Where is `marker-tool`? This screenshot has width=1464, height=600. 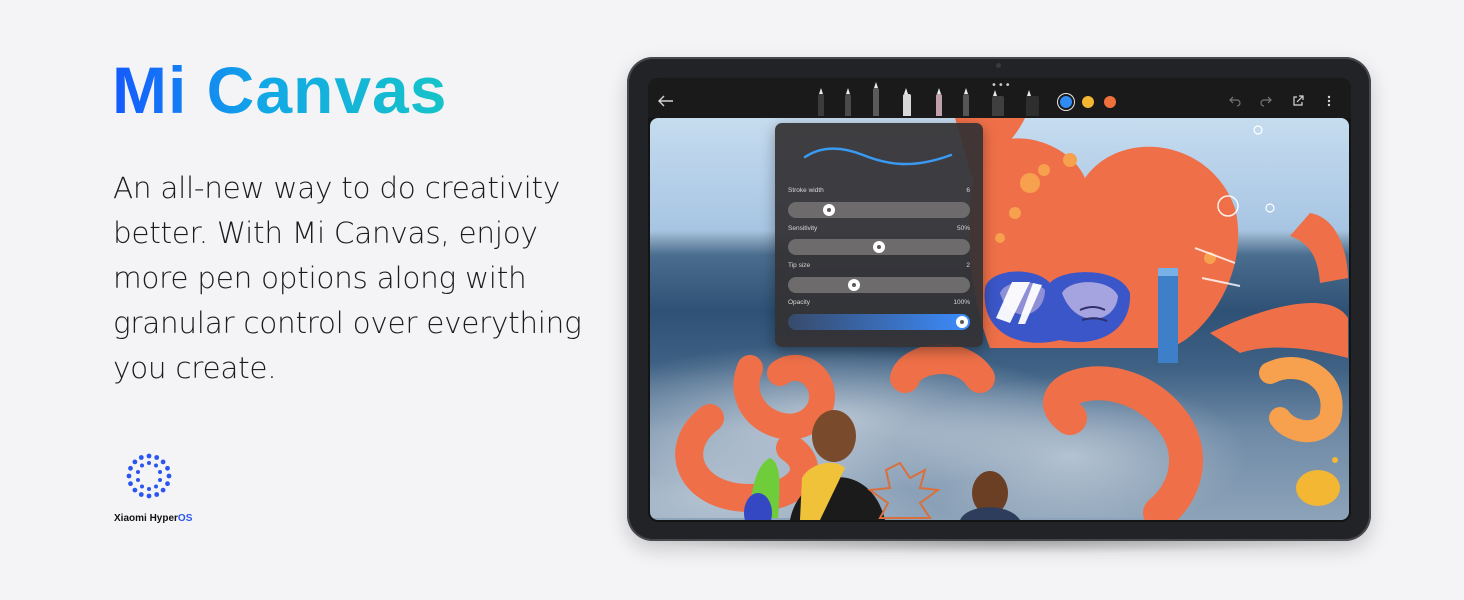
marker-tool is located at coordinates (907, 102).